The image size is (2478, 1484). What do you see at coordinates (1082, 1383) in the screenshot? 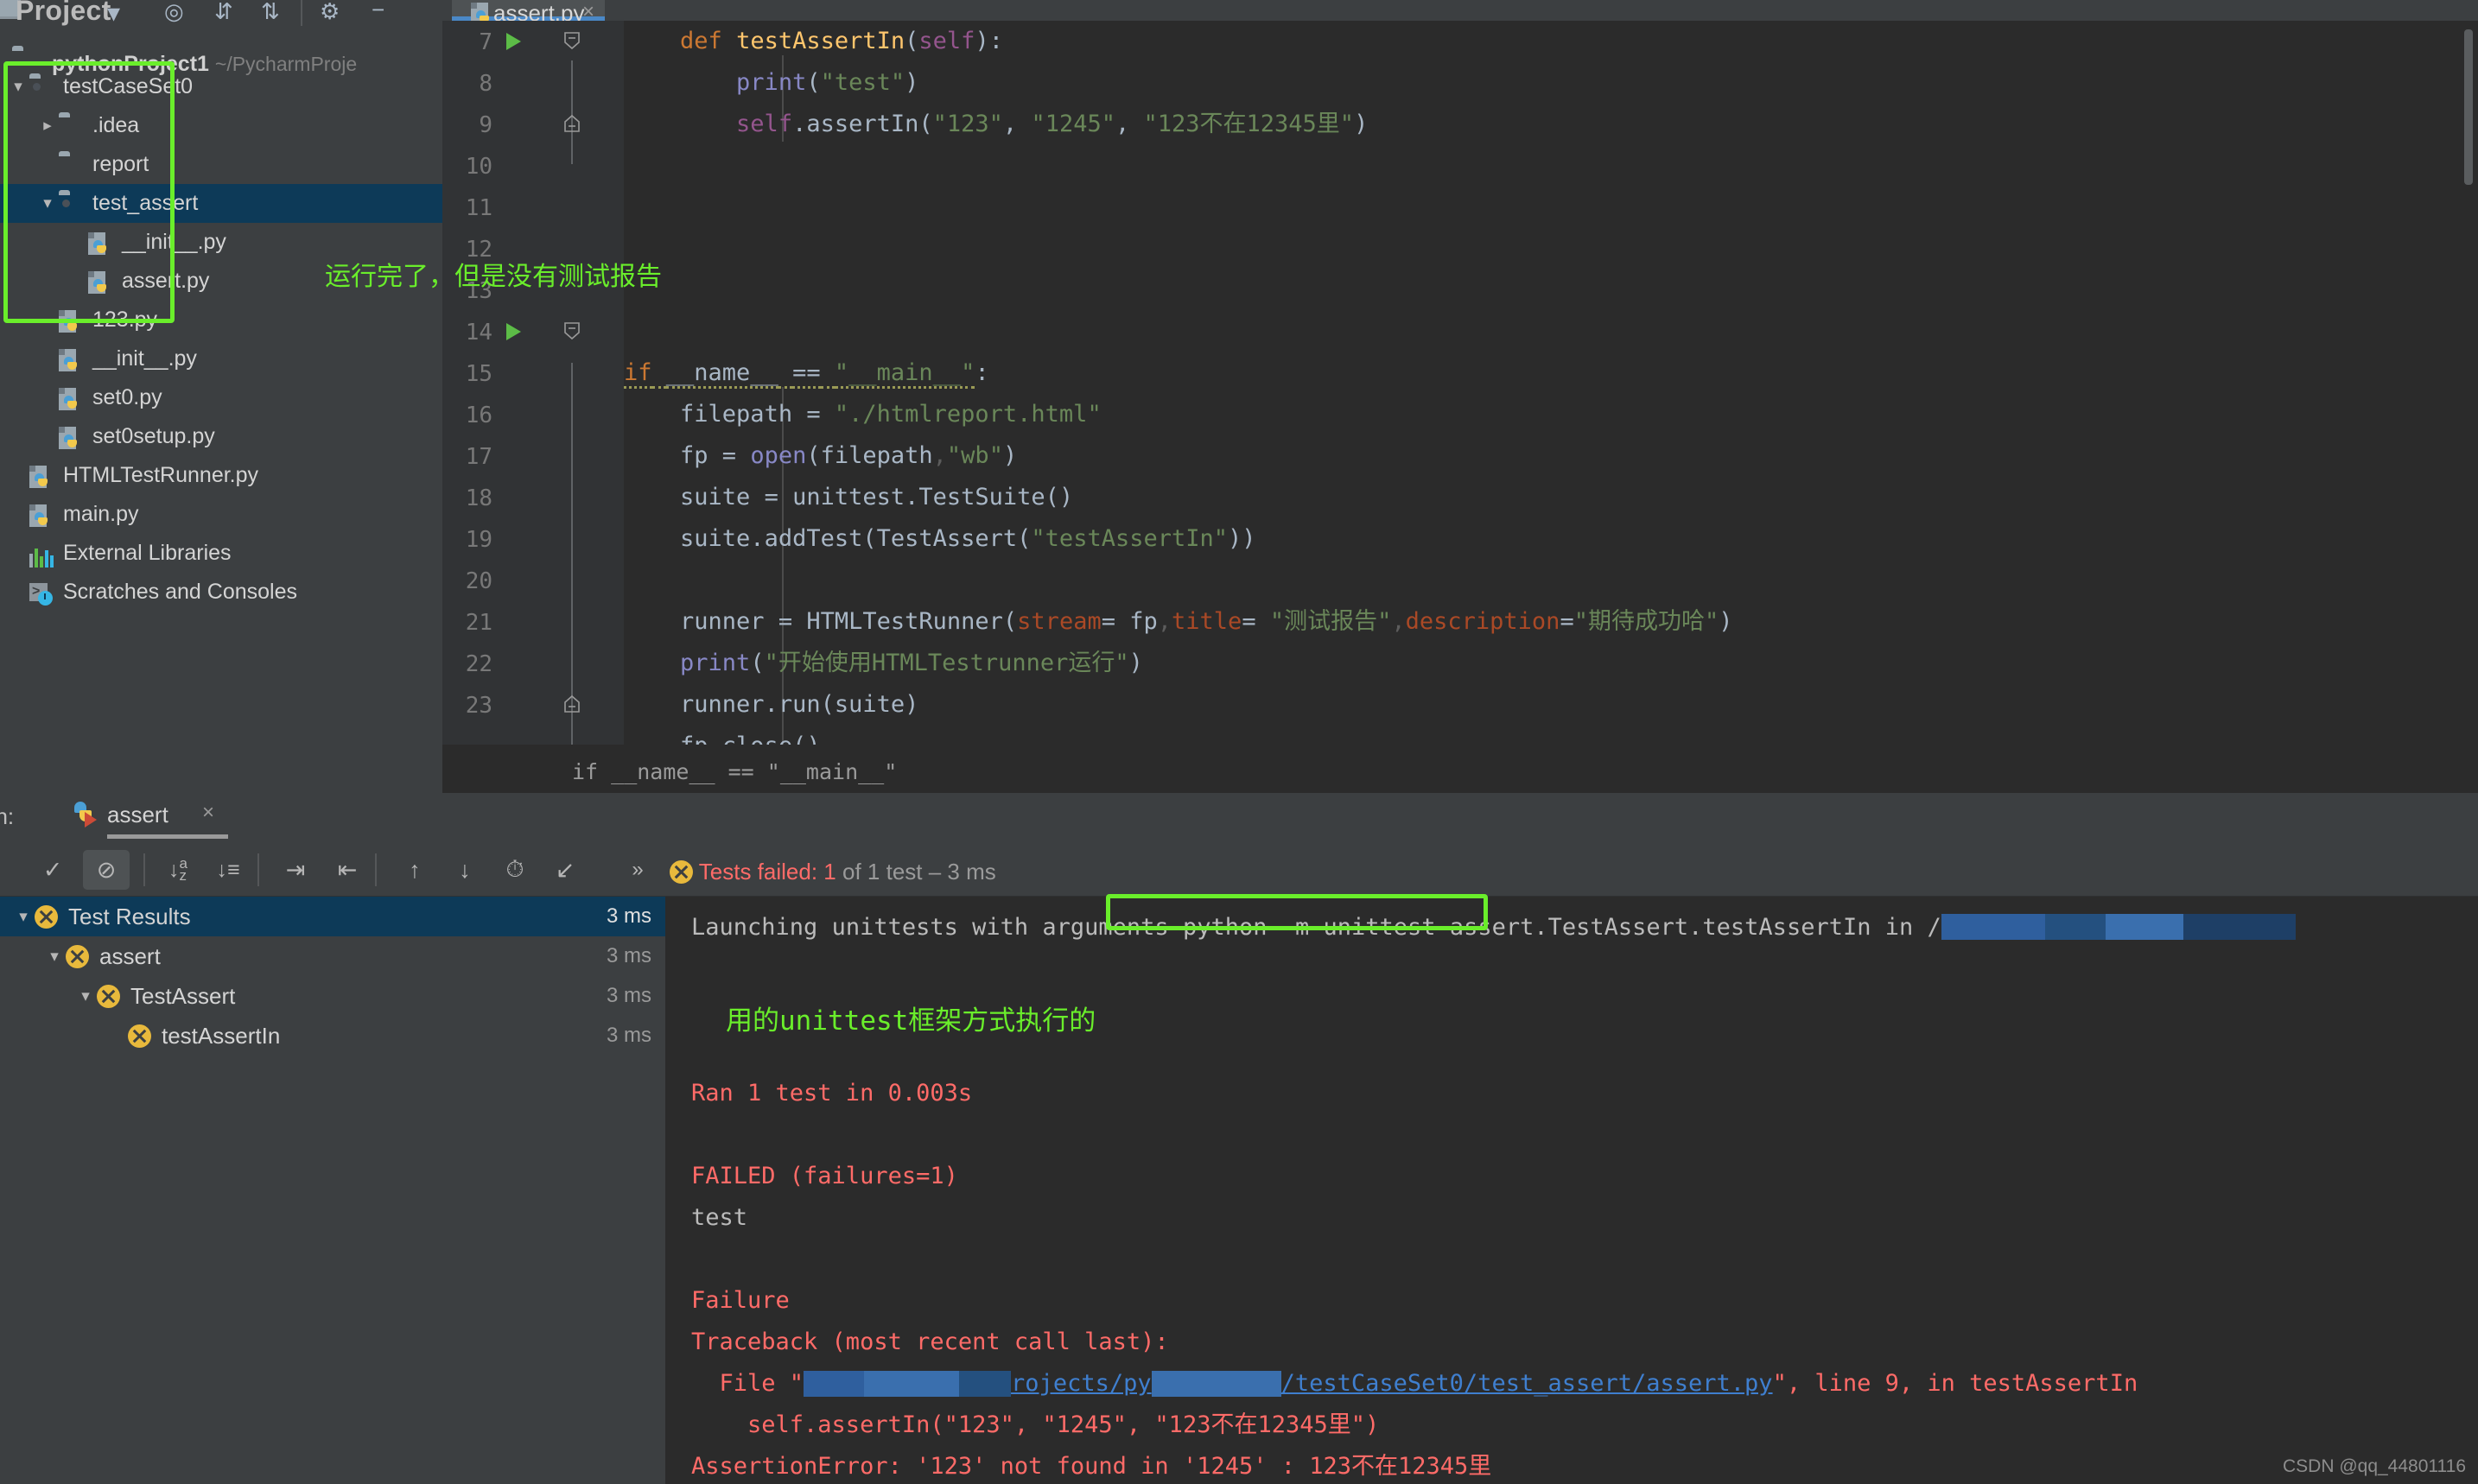
I see `file-link-visible: rojects/py` at bounding box center [1082, 1383].